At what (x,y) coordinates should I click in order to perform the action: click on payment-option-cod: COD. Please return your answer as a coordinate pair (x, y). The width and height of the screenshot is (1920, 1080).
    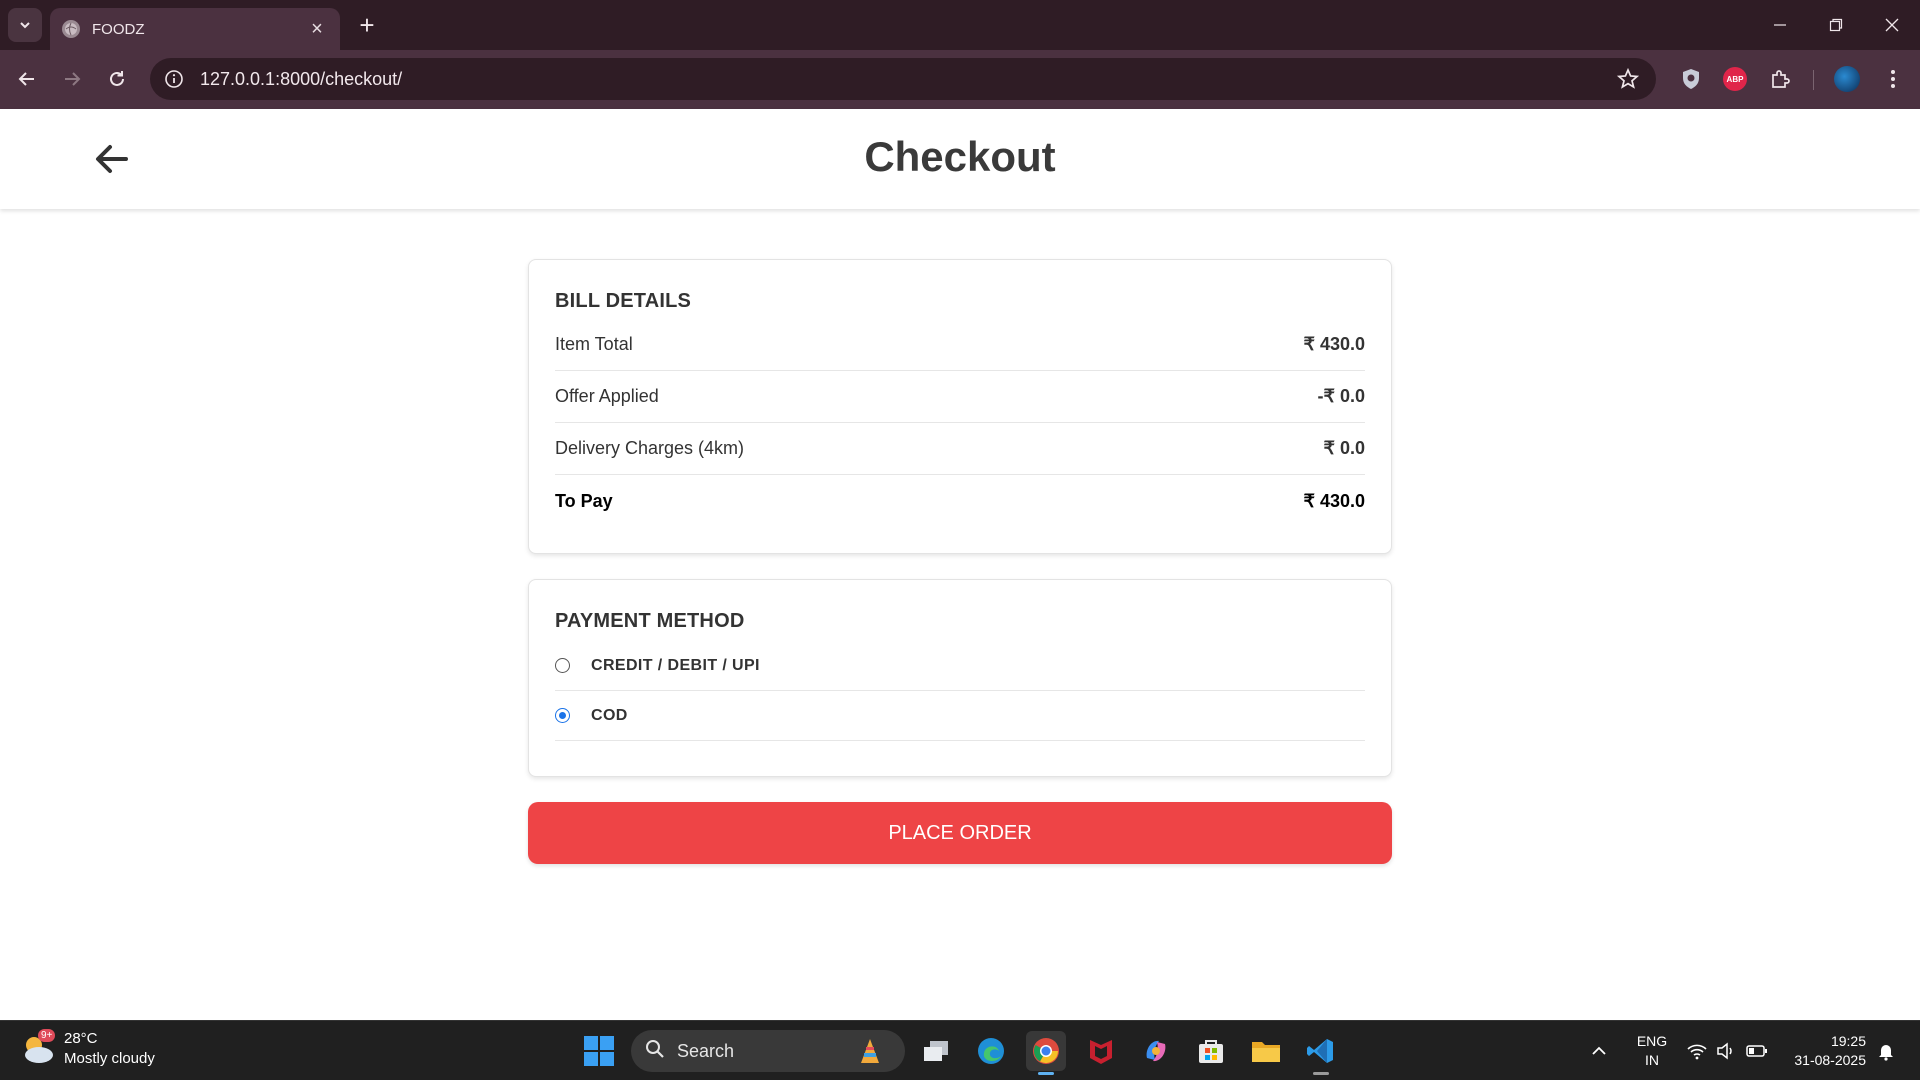
    Looking at the image, I should click on (960, 716).